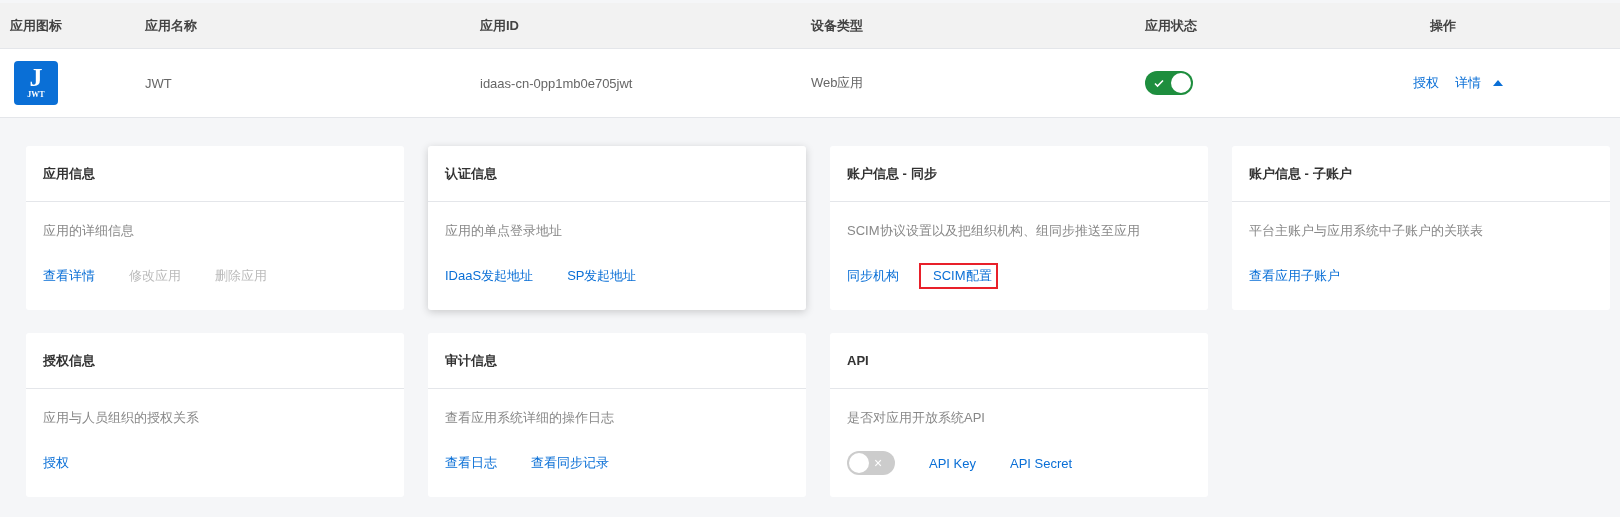 Image resolution: width=1620 pixels, height=517 pixels. What do you see at coordinates (916, 418) in the screenshot?
I see `card-description: 是否对应用开放系统API` at bounding box center [916, 418].